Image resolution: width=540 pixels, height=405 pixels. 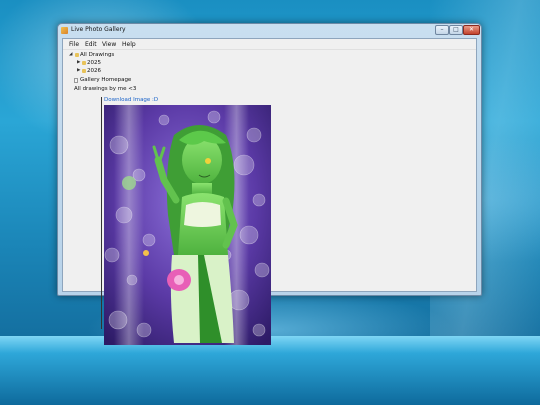 I want to click on tree-item-2026: ▶ 2026, so click(x=96, y=72).